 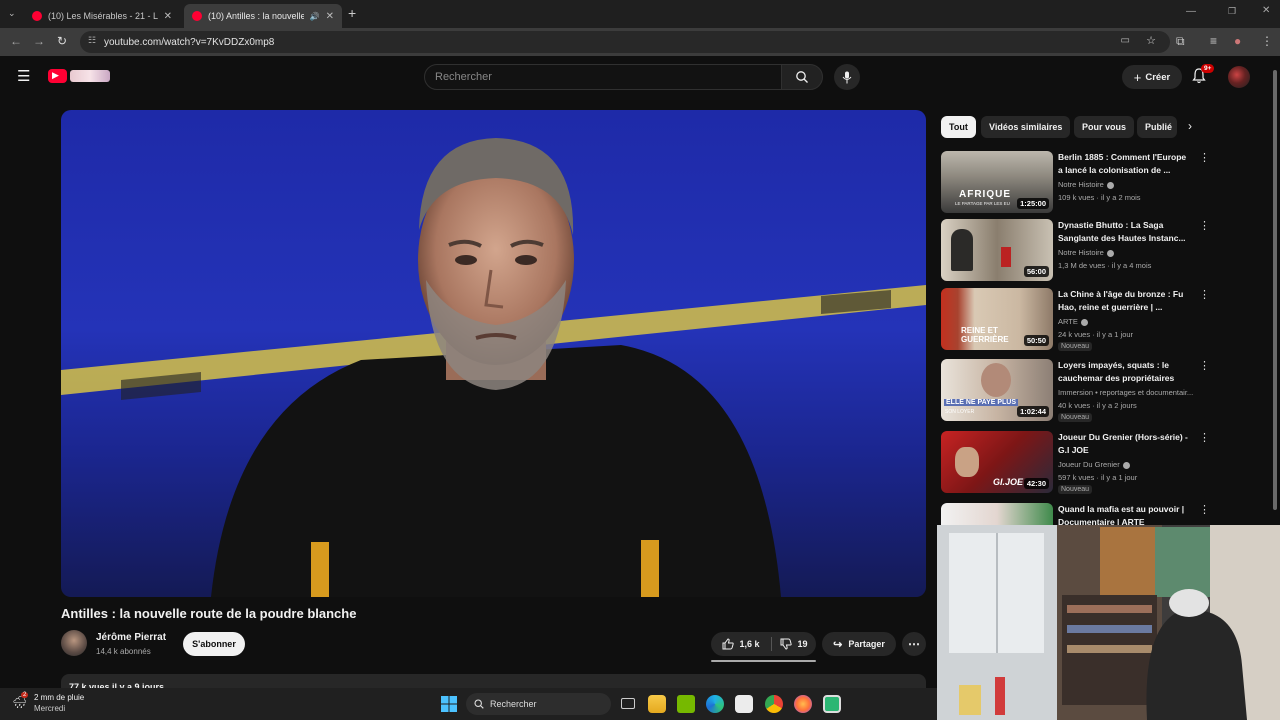 What do you see at coordinates (131, 637) in the screenshot?
I see `channel-name: Jérôme Pierrat` at bounding box center [131, 637].